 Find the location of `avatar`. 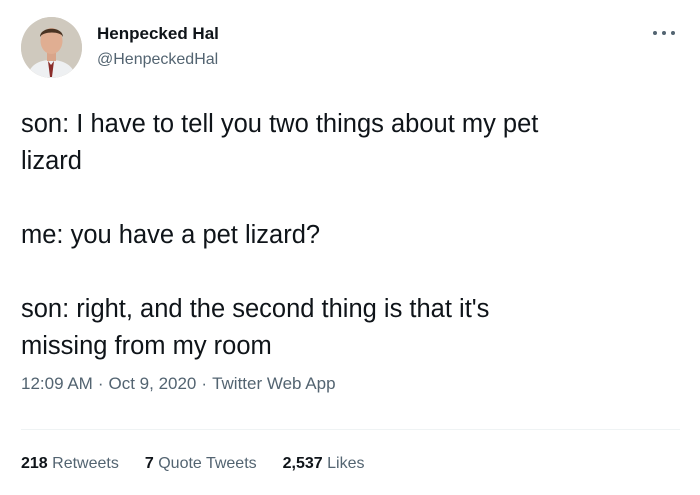

avatar is located at coordinates (51, 47).